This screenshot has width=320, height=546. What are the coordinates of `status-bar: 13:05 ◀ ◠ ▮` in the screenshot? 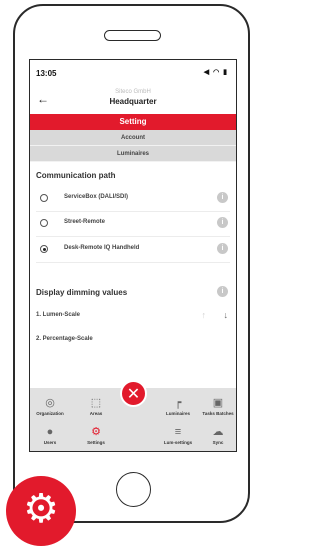 It's located at (133, 73).